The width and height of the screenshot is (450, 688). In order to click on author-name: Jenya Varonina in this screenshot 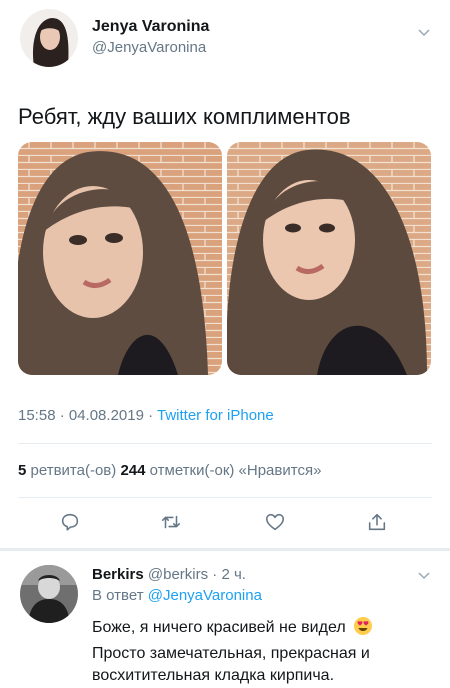, I will do `click(150, 27)`.